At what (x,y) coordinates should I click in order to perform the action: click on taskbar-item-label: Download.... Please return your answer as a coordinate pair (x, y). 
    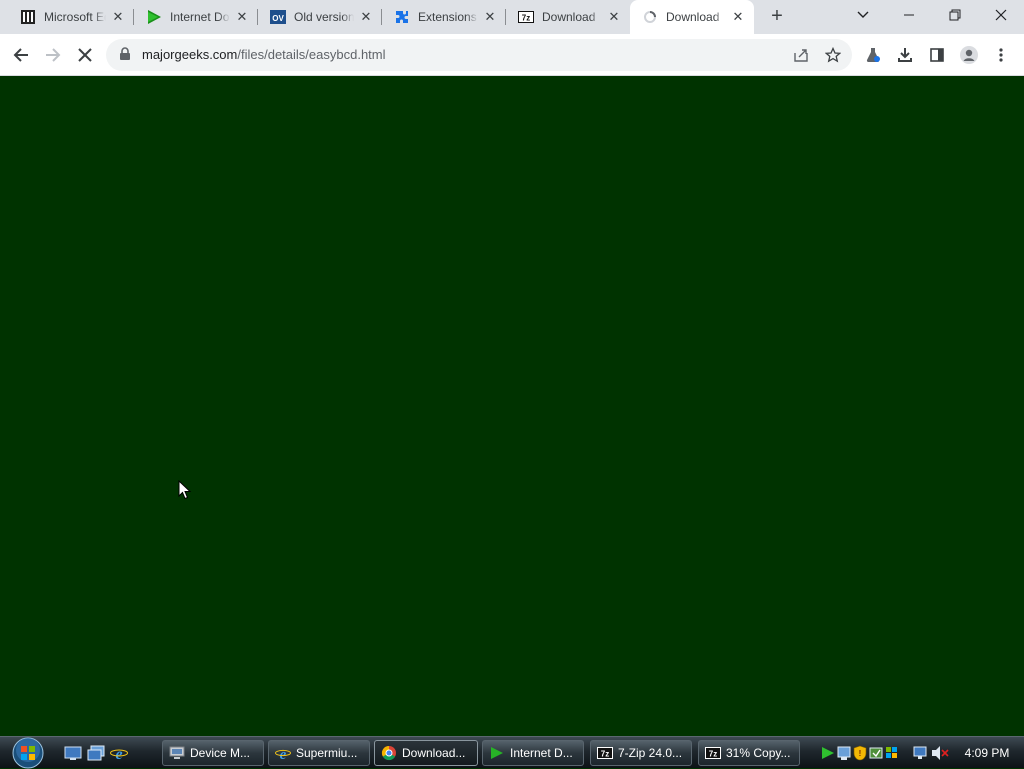
    Looking at the image, I should click on (434, 753).